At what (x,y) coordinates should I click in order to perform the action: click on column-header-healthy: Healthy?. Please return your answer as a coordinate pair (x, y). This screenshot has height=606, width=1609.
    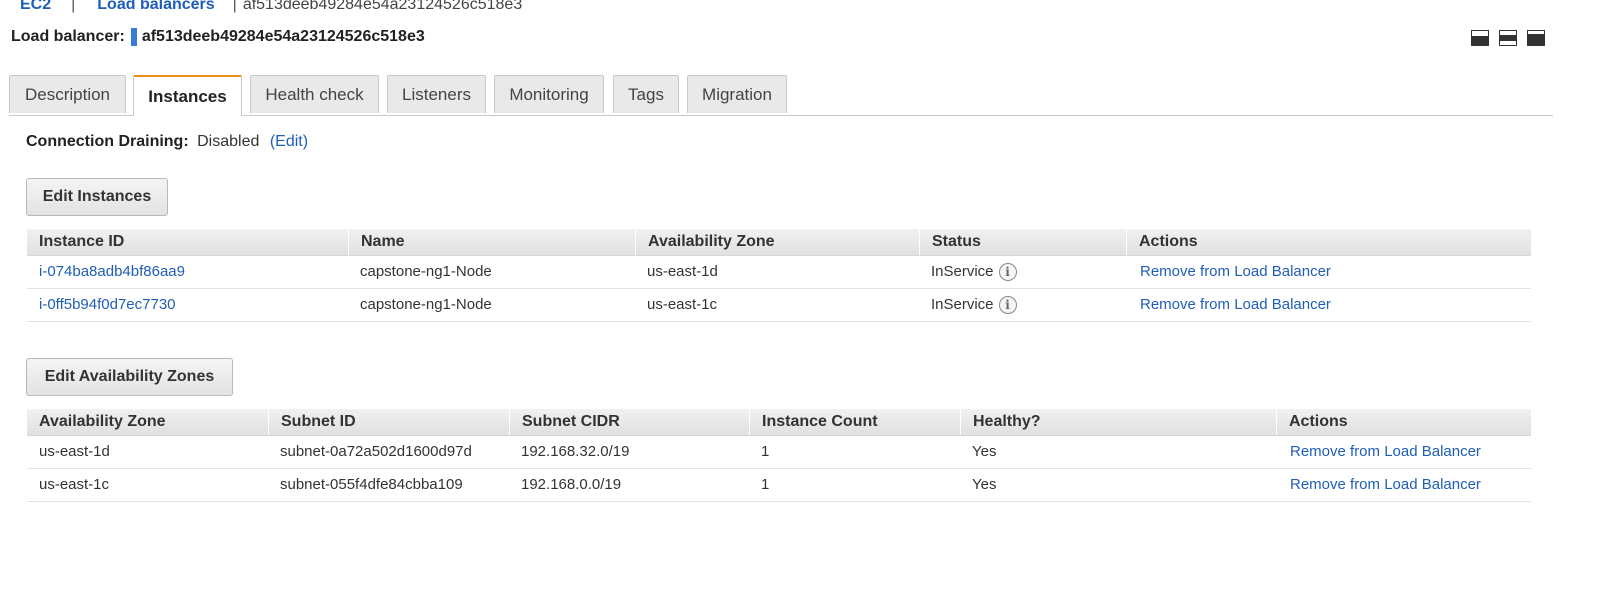
    Looking at the image, I should click on (1118, 422).